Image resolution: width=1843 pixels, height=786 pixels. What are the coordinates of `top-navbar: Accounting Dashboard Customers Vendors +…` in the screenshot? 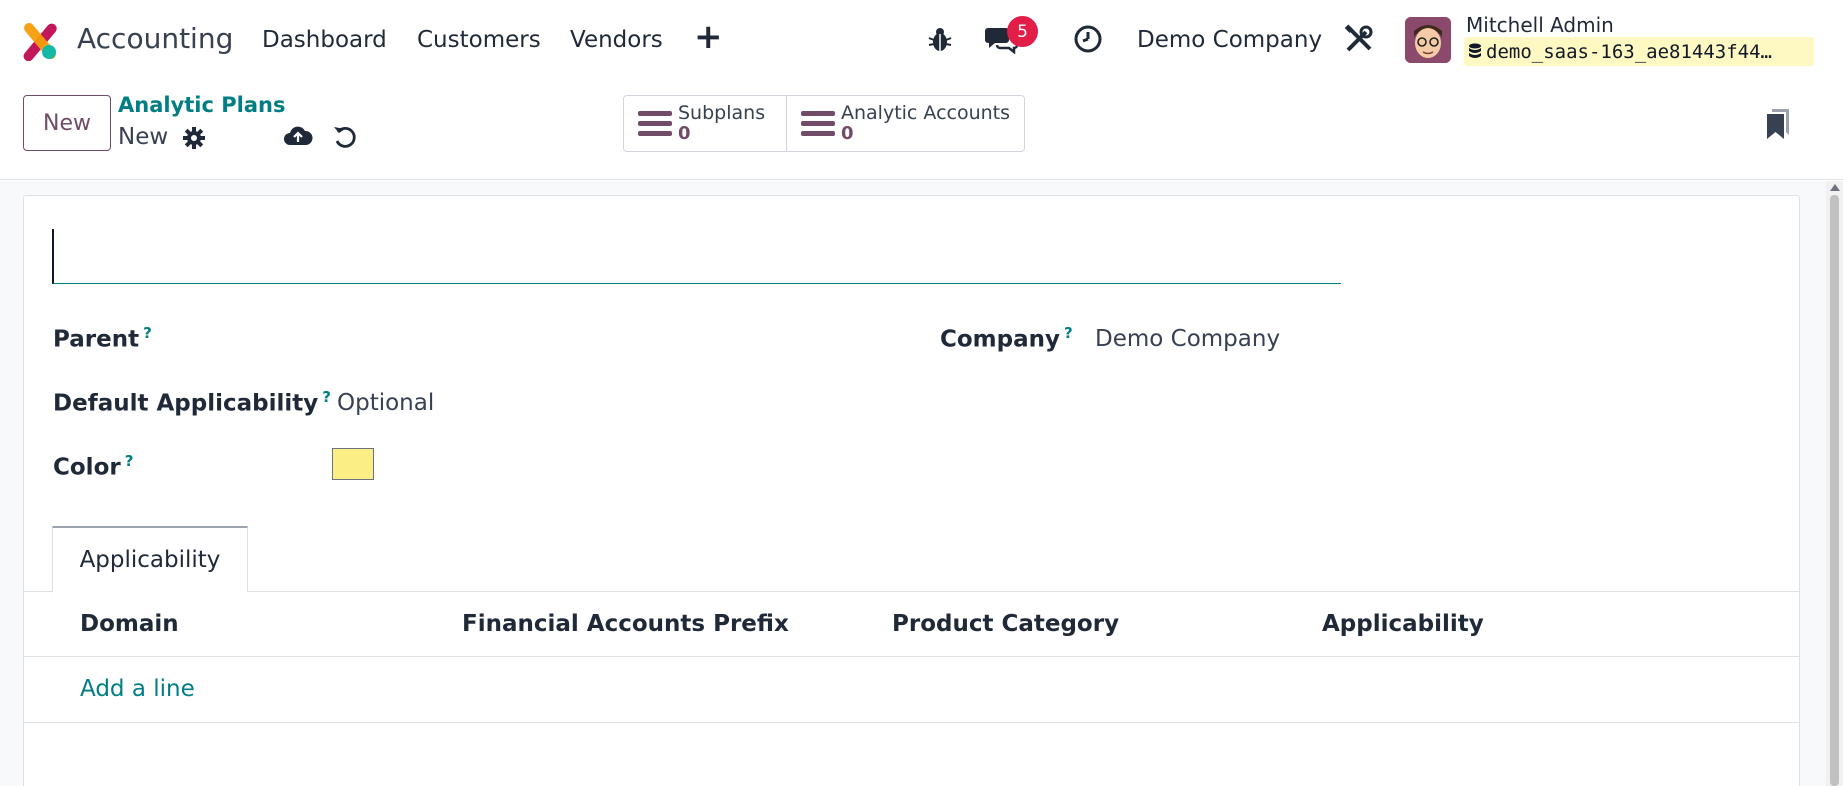 It's located at (921, 40).